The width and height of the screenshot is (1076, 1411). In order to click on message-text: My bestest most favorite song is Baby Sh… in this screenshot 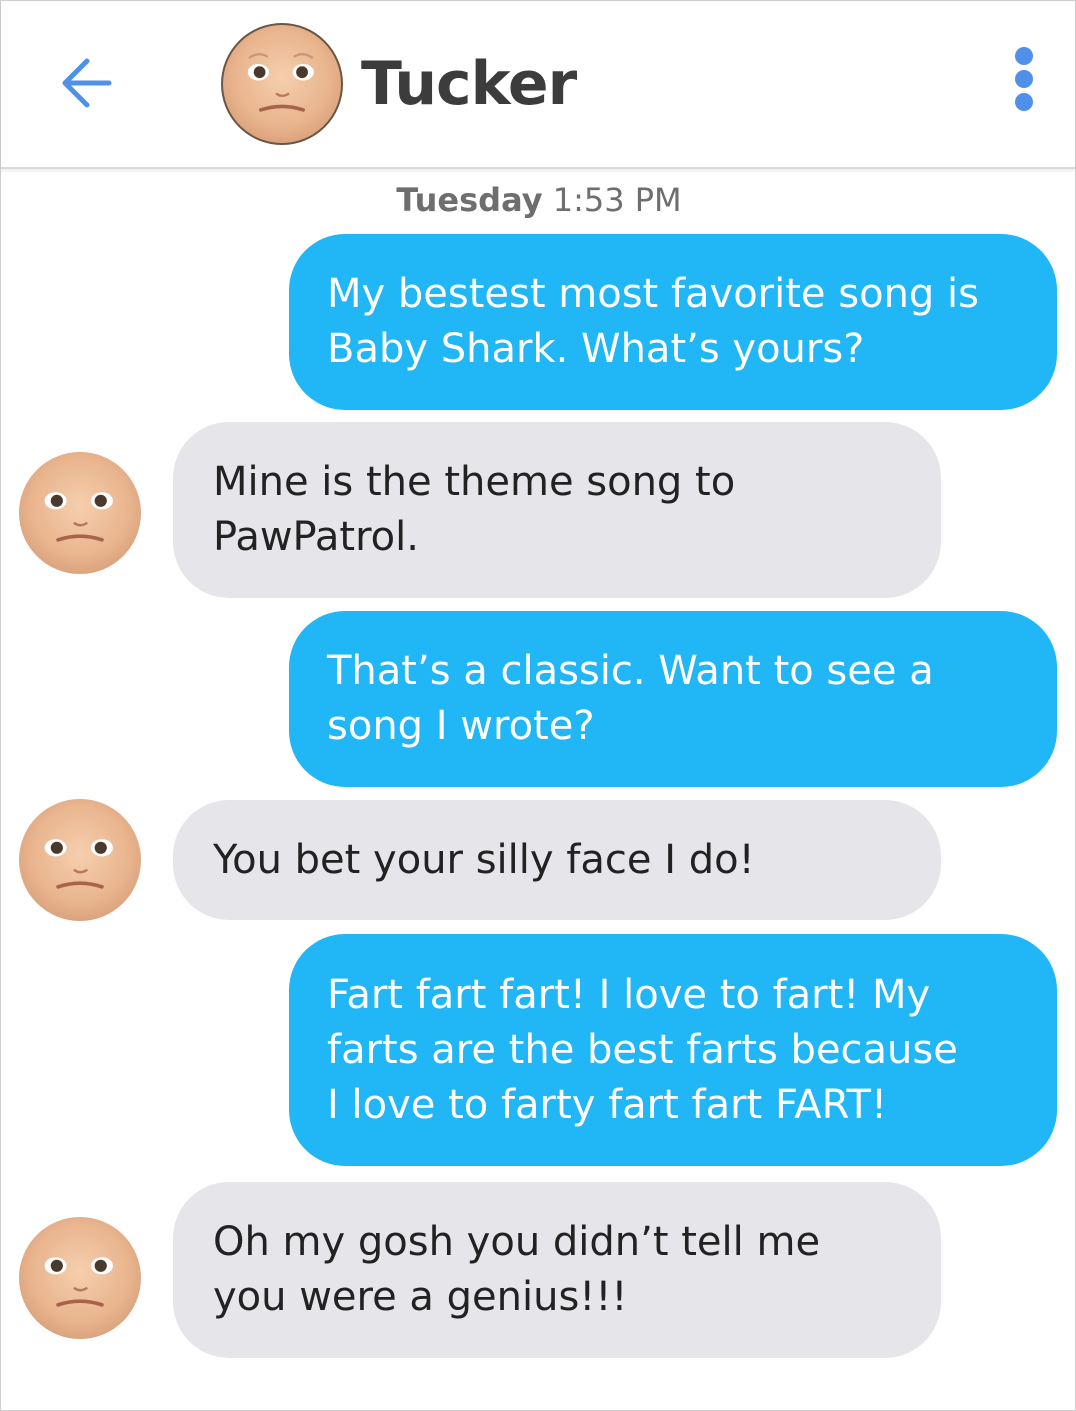, I will do `click(653, 321)`.